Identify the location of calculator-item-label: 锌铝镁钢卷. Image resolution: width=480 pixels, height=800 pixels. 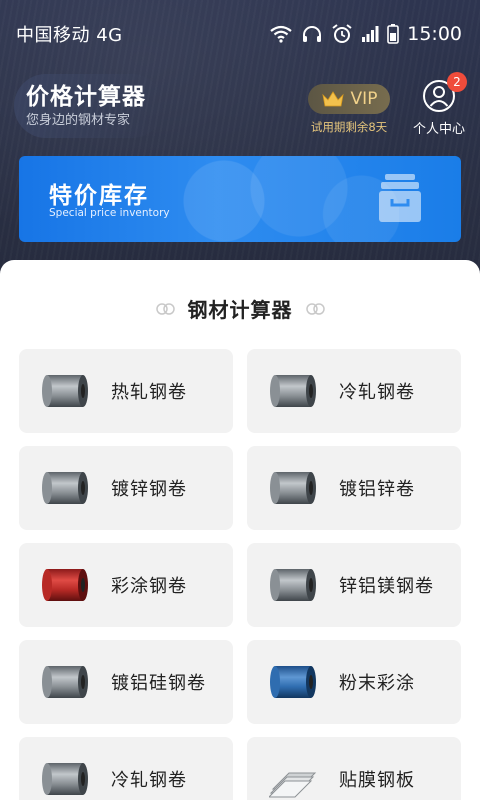
(386, 586).